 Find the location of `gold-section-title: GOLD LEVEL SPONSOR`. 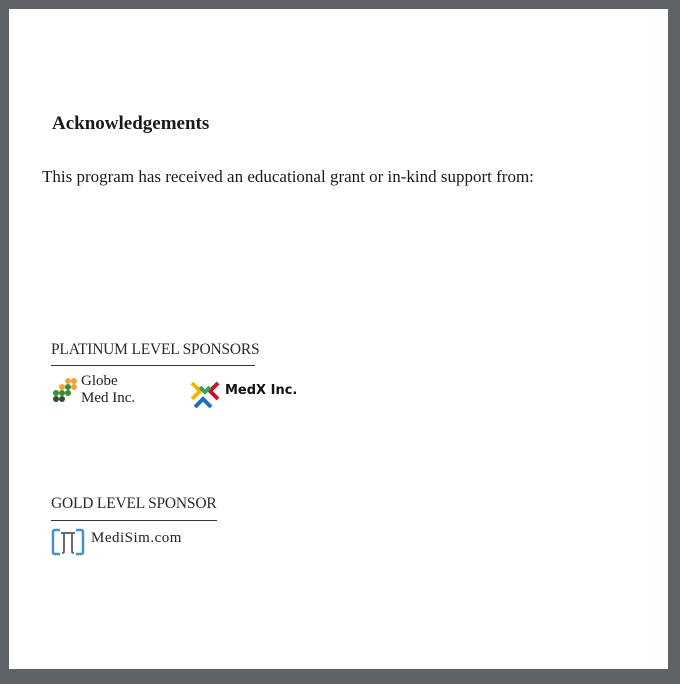

gold-section-title: GOLD LEVEL SPONSOR is located at coordinates (134, 503).